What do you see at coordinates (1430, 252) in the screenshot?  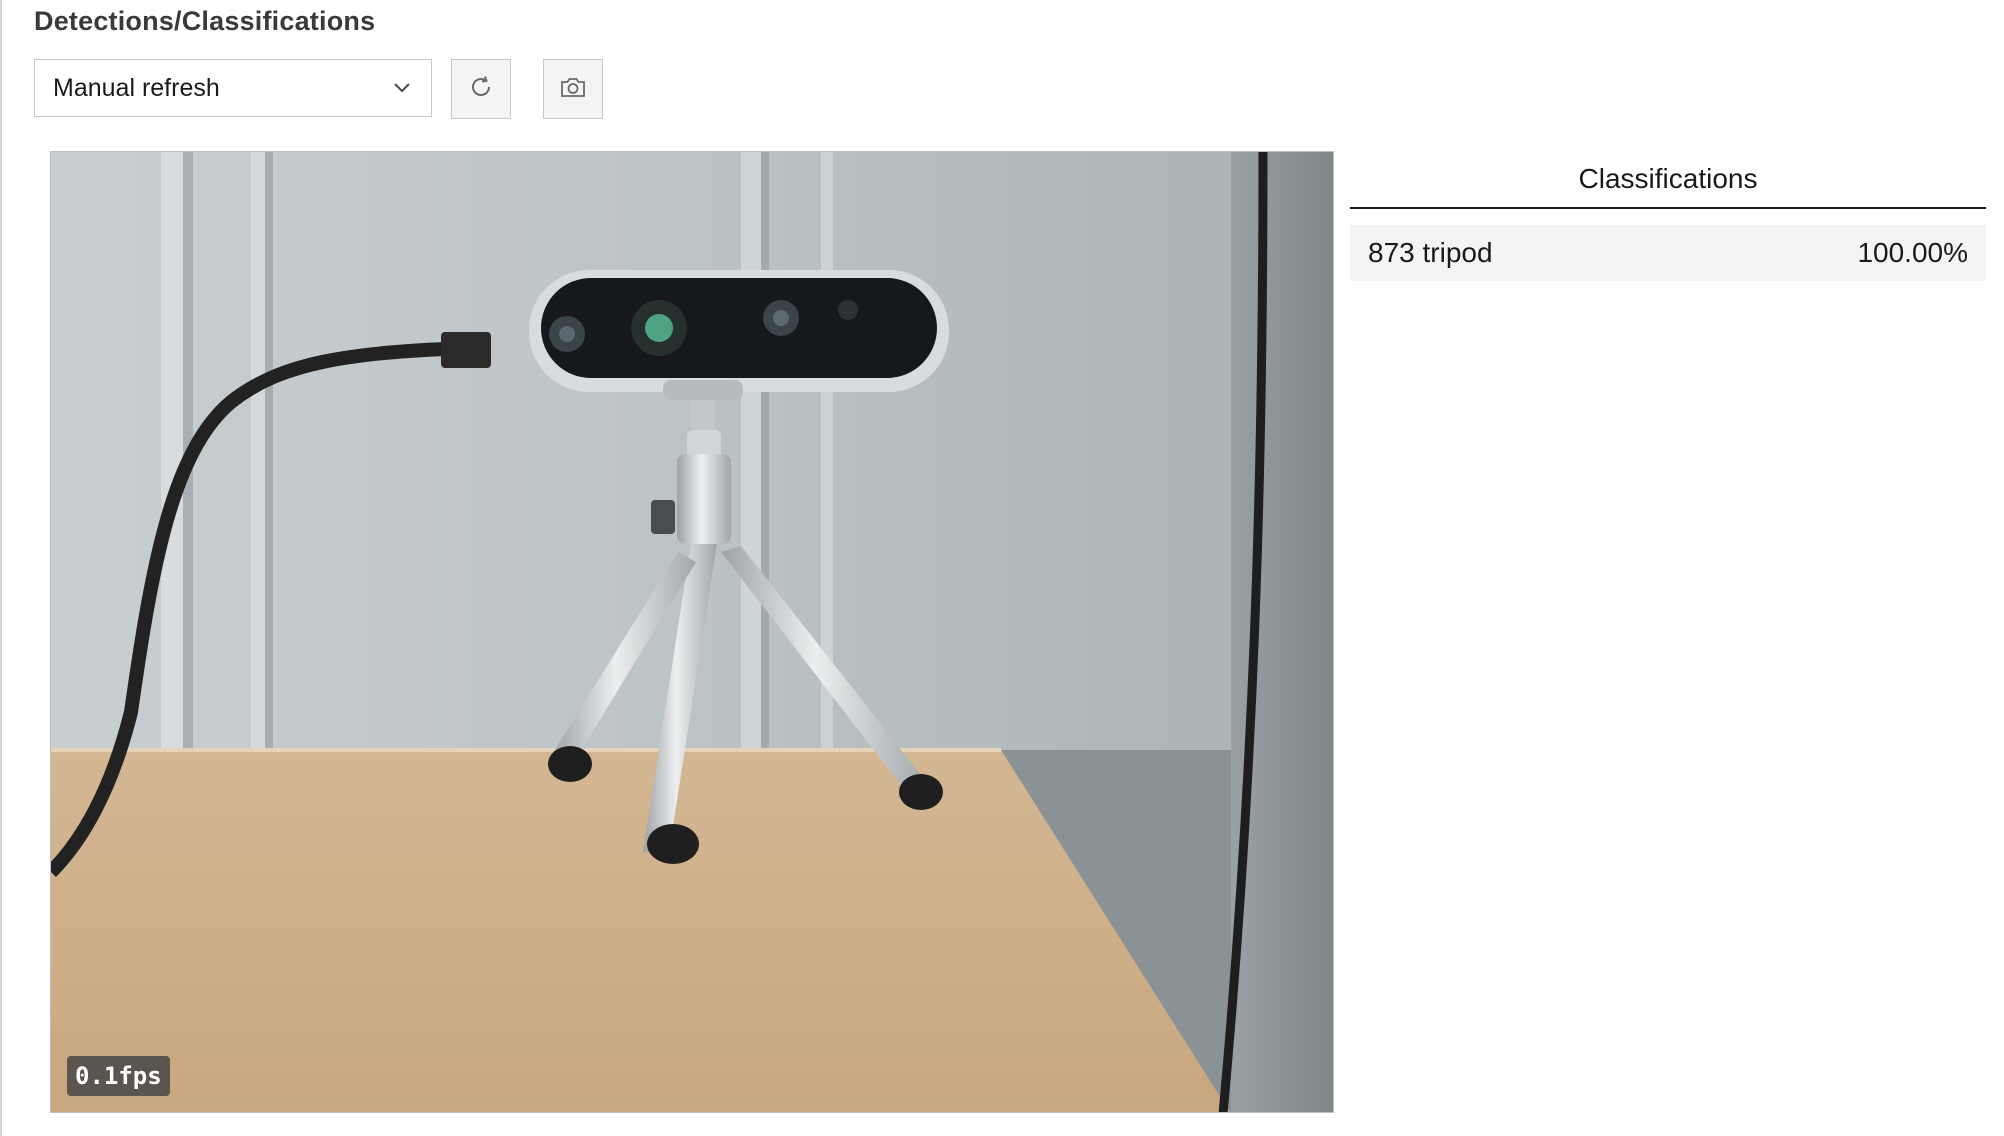 I see `classification-label: 873 tripod` at bounding box center [1430, 252].